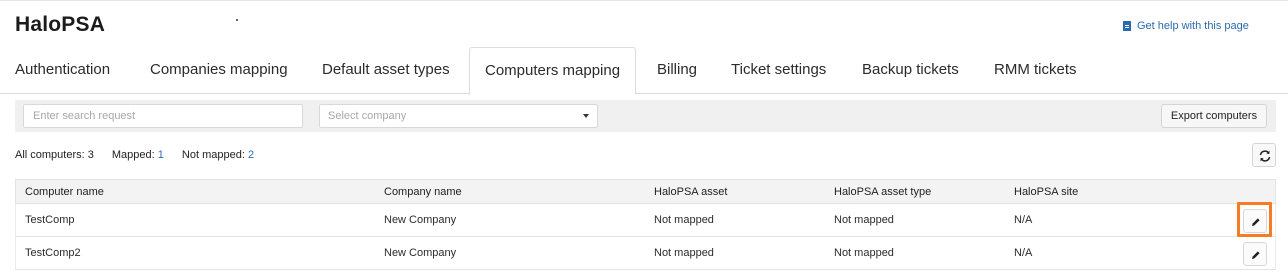 This screenshot has width=1288, height=272. I want to click on stat-all-value: 3, so click(90, 155).